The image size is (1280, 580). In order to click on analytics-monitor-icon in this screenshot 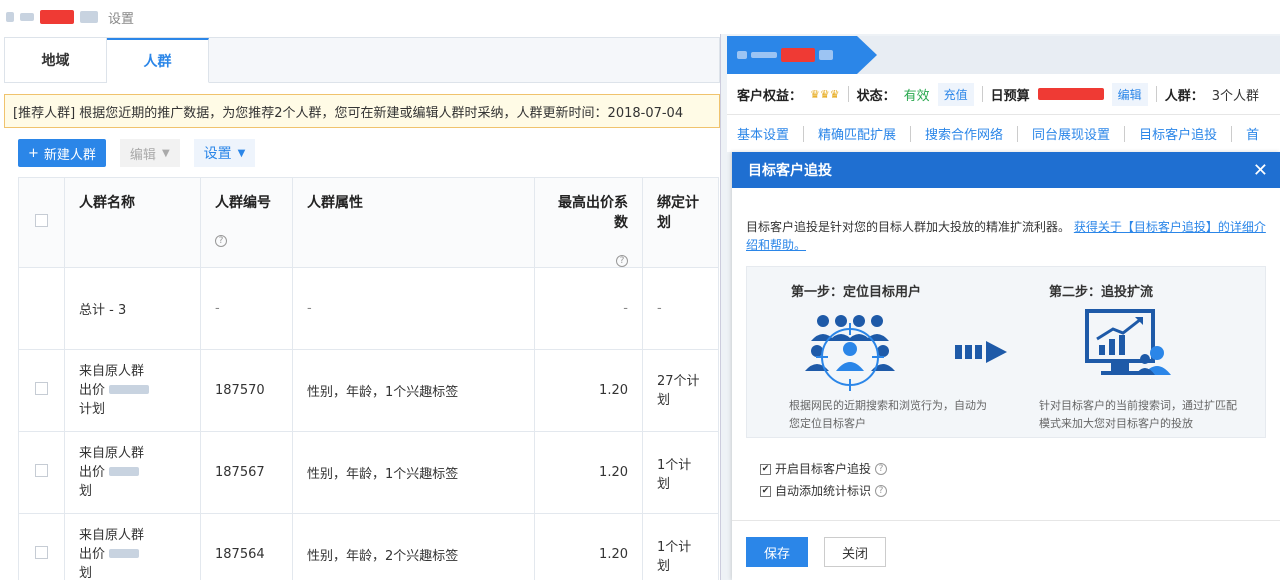, I will do `click(1128, 342)`.